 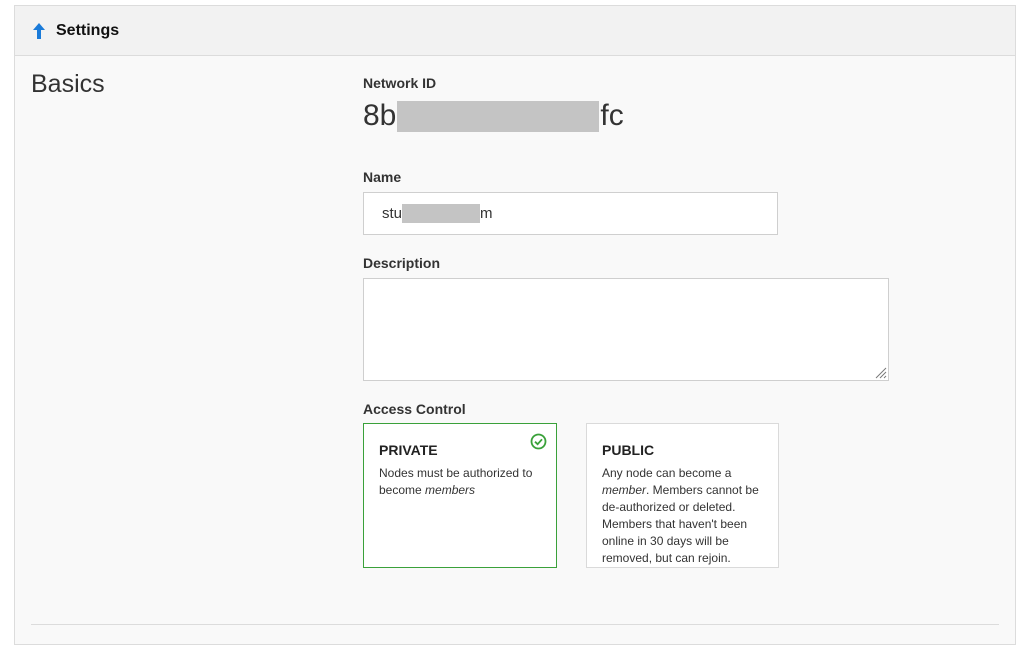 What do you see at coordinates (628, 450) in the screenshot?
I see `public-title: PUBLIC` at bounding box center [628, 450].